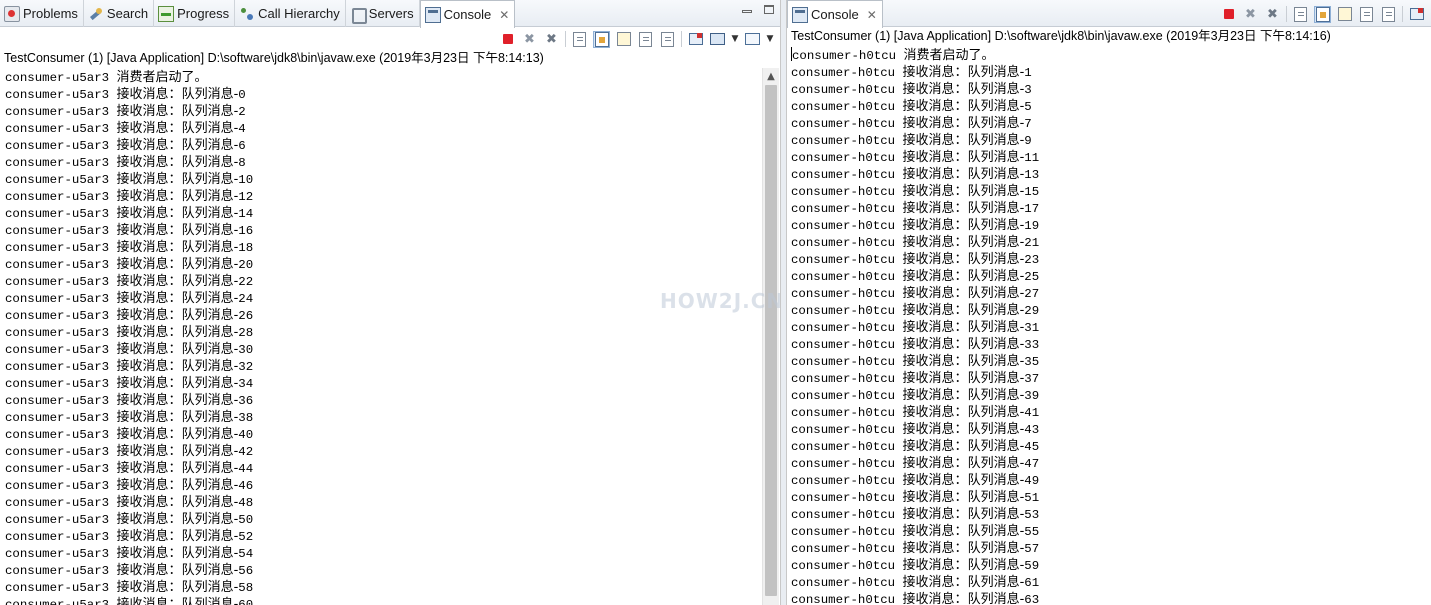  Describe the element at coordinates (242, 95) in the screenshot. I see `message-number: 0` at that location.